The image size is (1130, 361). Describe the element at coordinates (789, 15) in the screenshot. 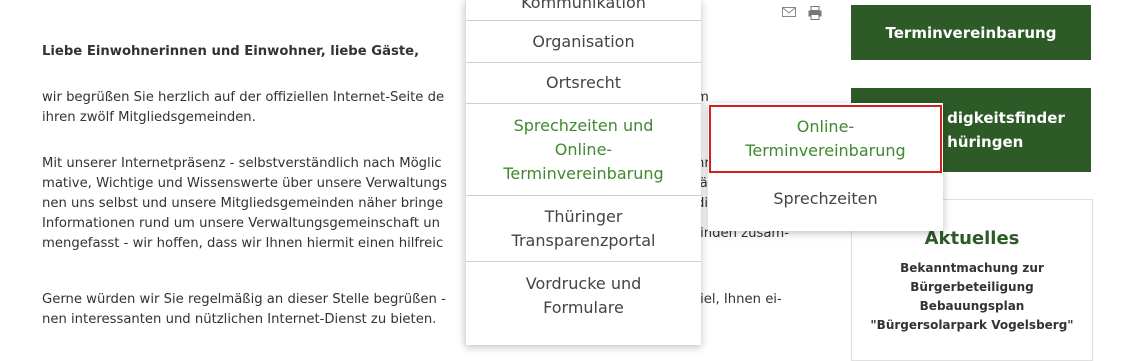

I see `mail-icon` at that location.